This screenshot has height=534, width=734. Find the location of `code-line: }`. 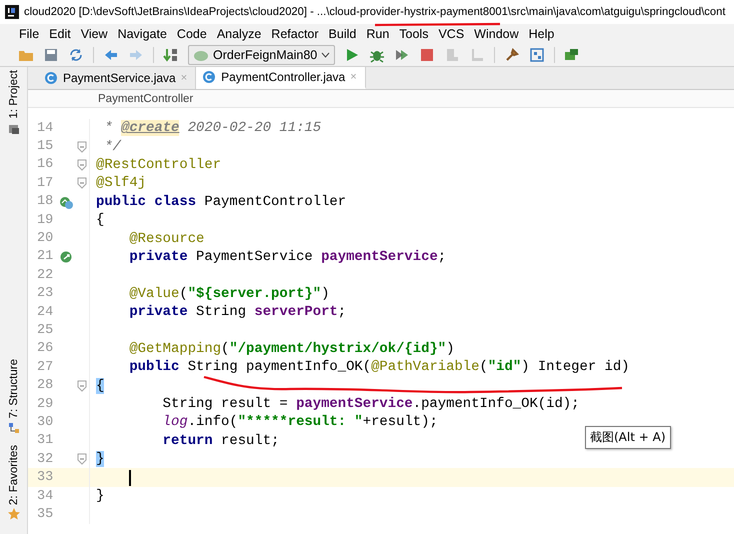

code-line: } is located at coordinates (100, 496).